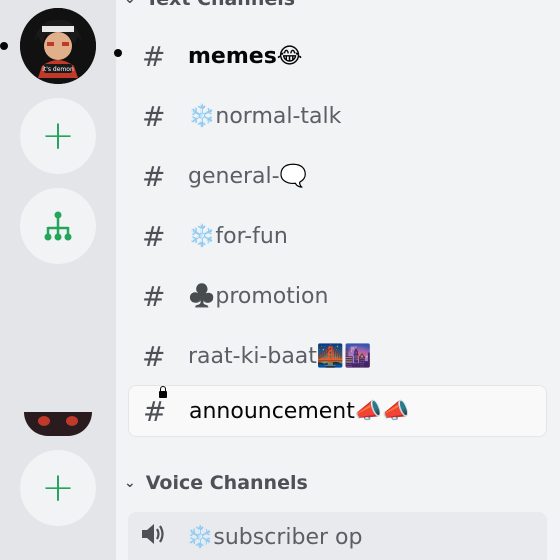  Describe the element at coordinates (238, 236) in the screenshot. I see `channel-name: ❄️for-fun` at that location.